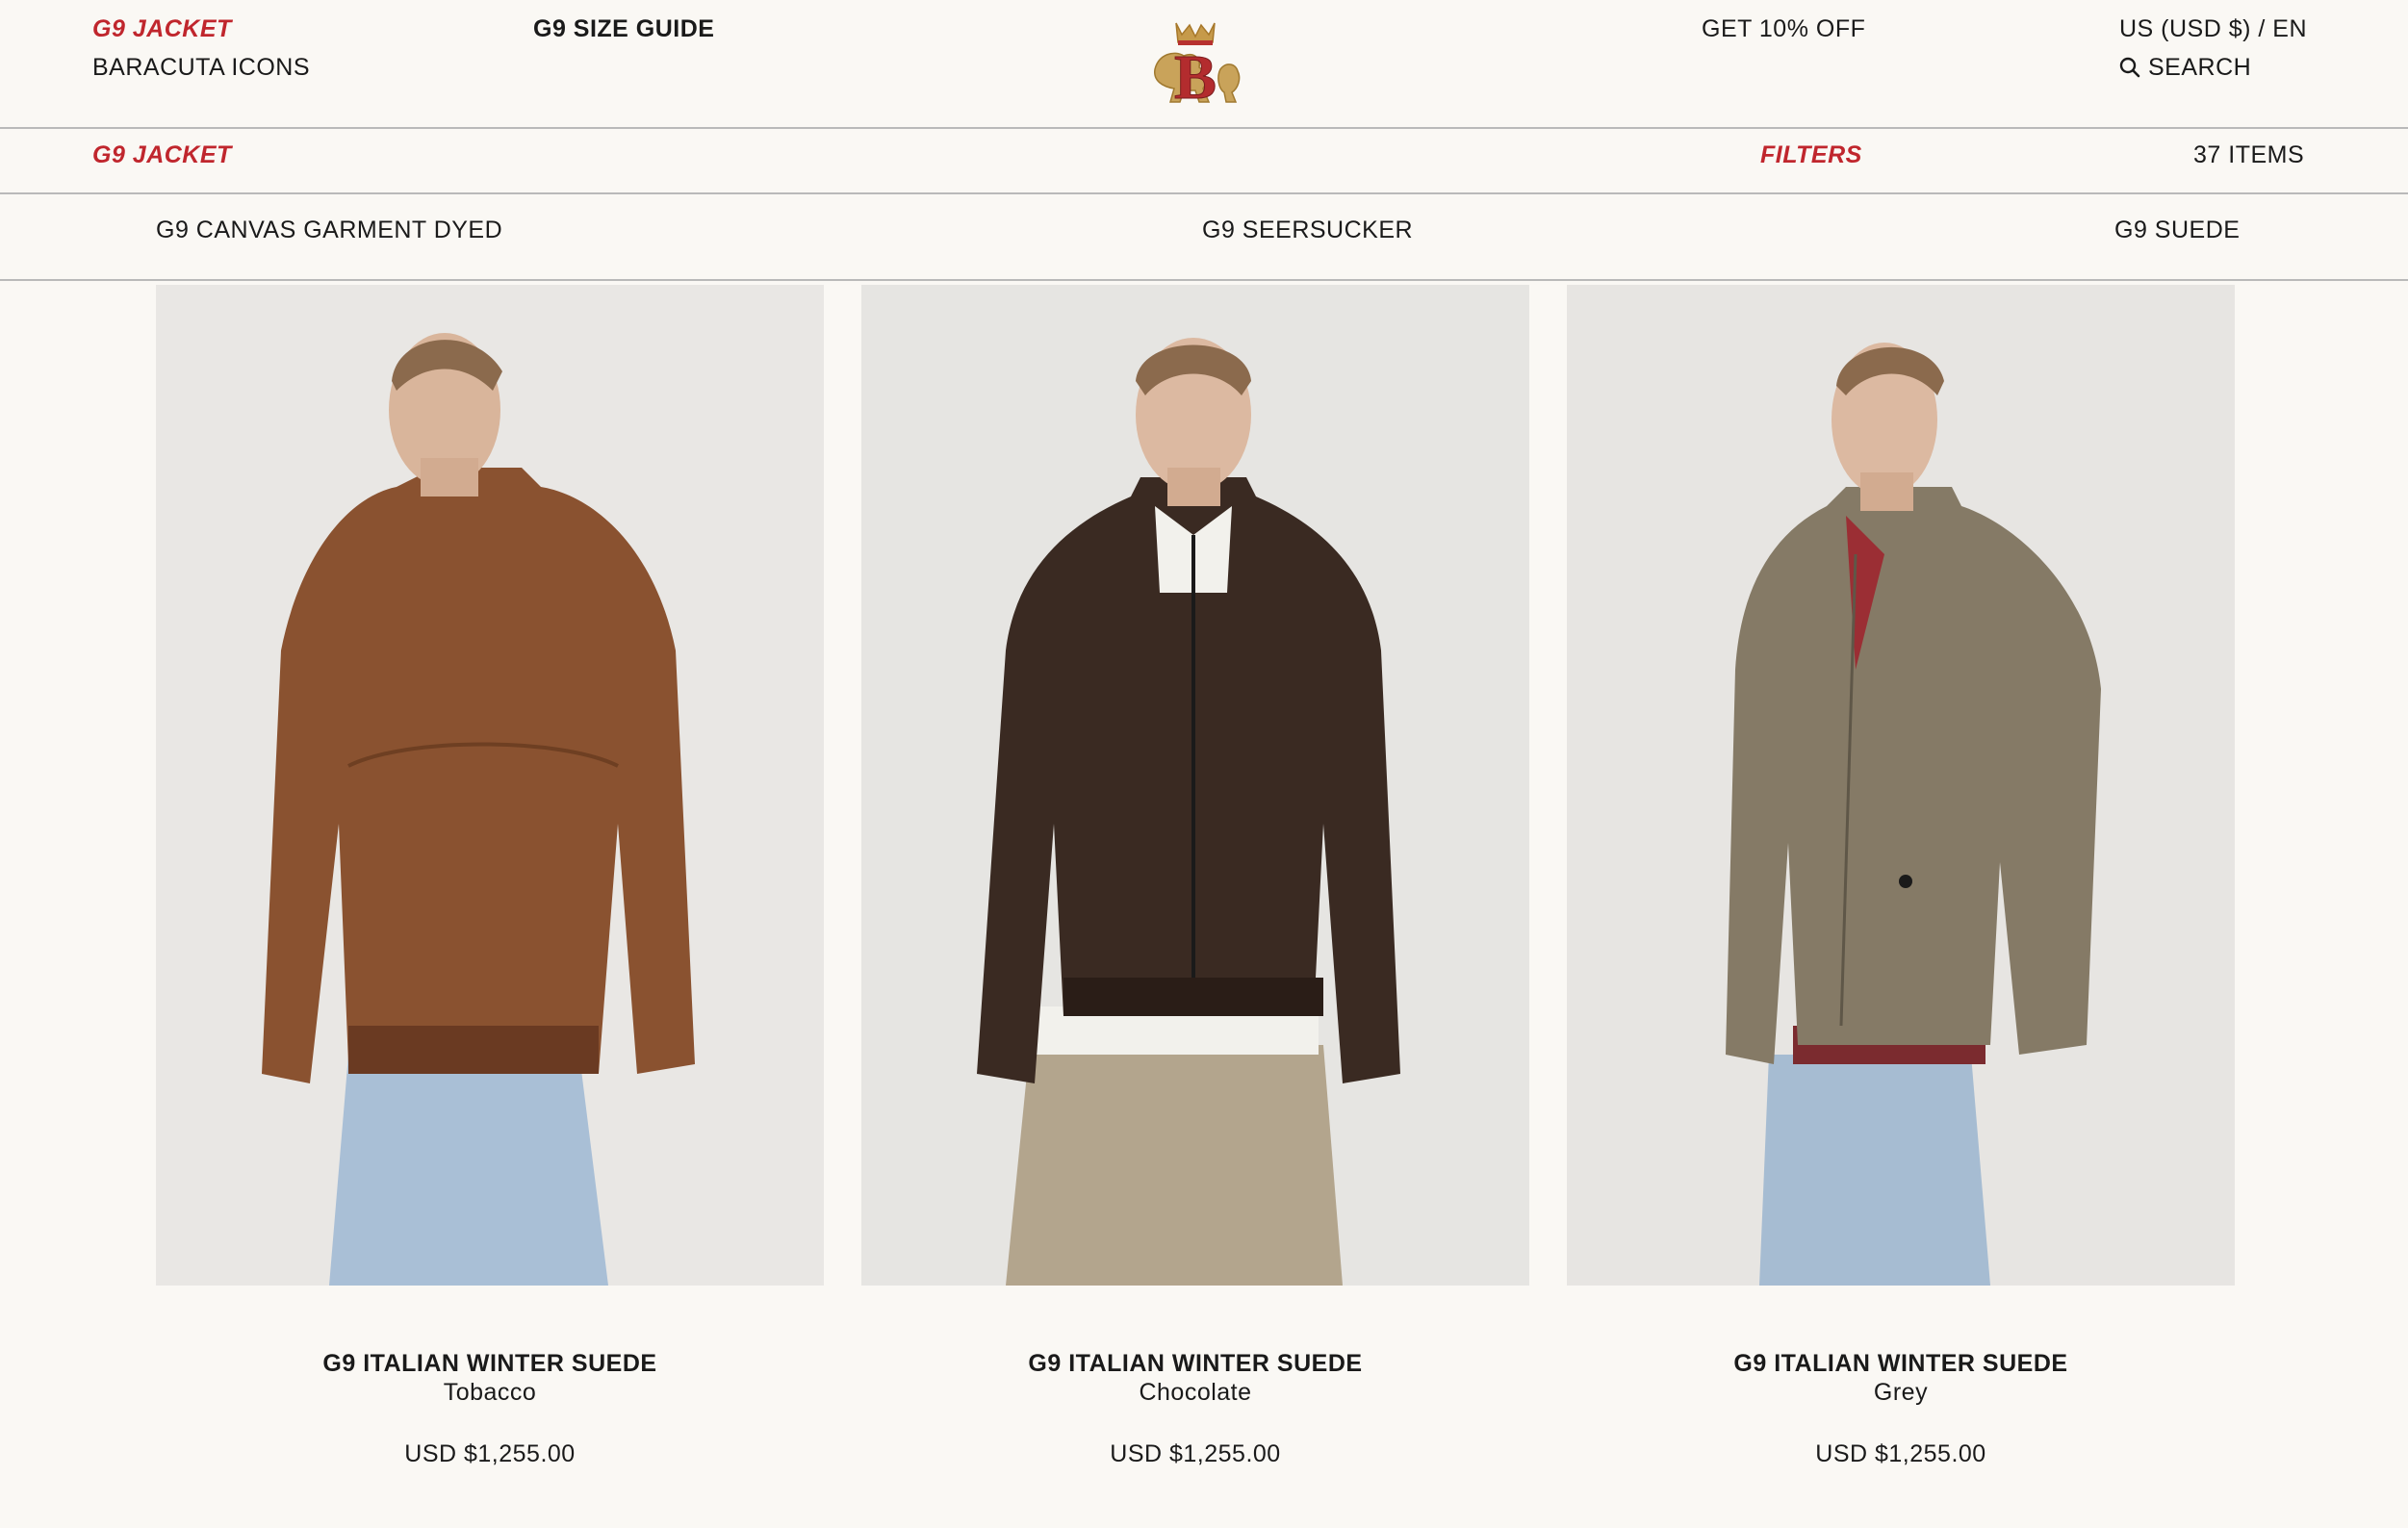 This screenshot has height=1528, width=2408. What do you see at coordinates (2249, 154) in the screenshot?
I see `item-count: 37 ITEMS` at bounding box center [2249, 154].